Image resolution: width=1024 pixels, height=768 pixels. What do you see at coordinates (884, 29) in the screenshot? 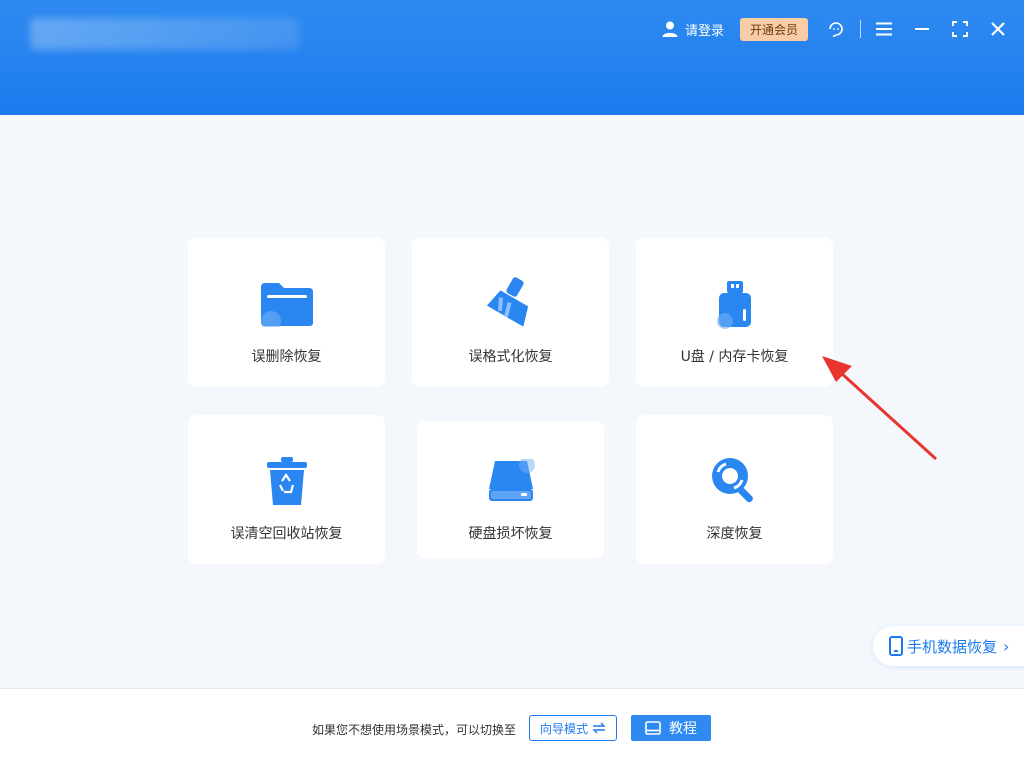
I see `menu-icon` at bounding box center [884, 29].